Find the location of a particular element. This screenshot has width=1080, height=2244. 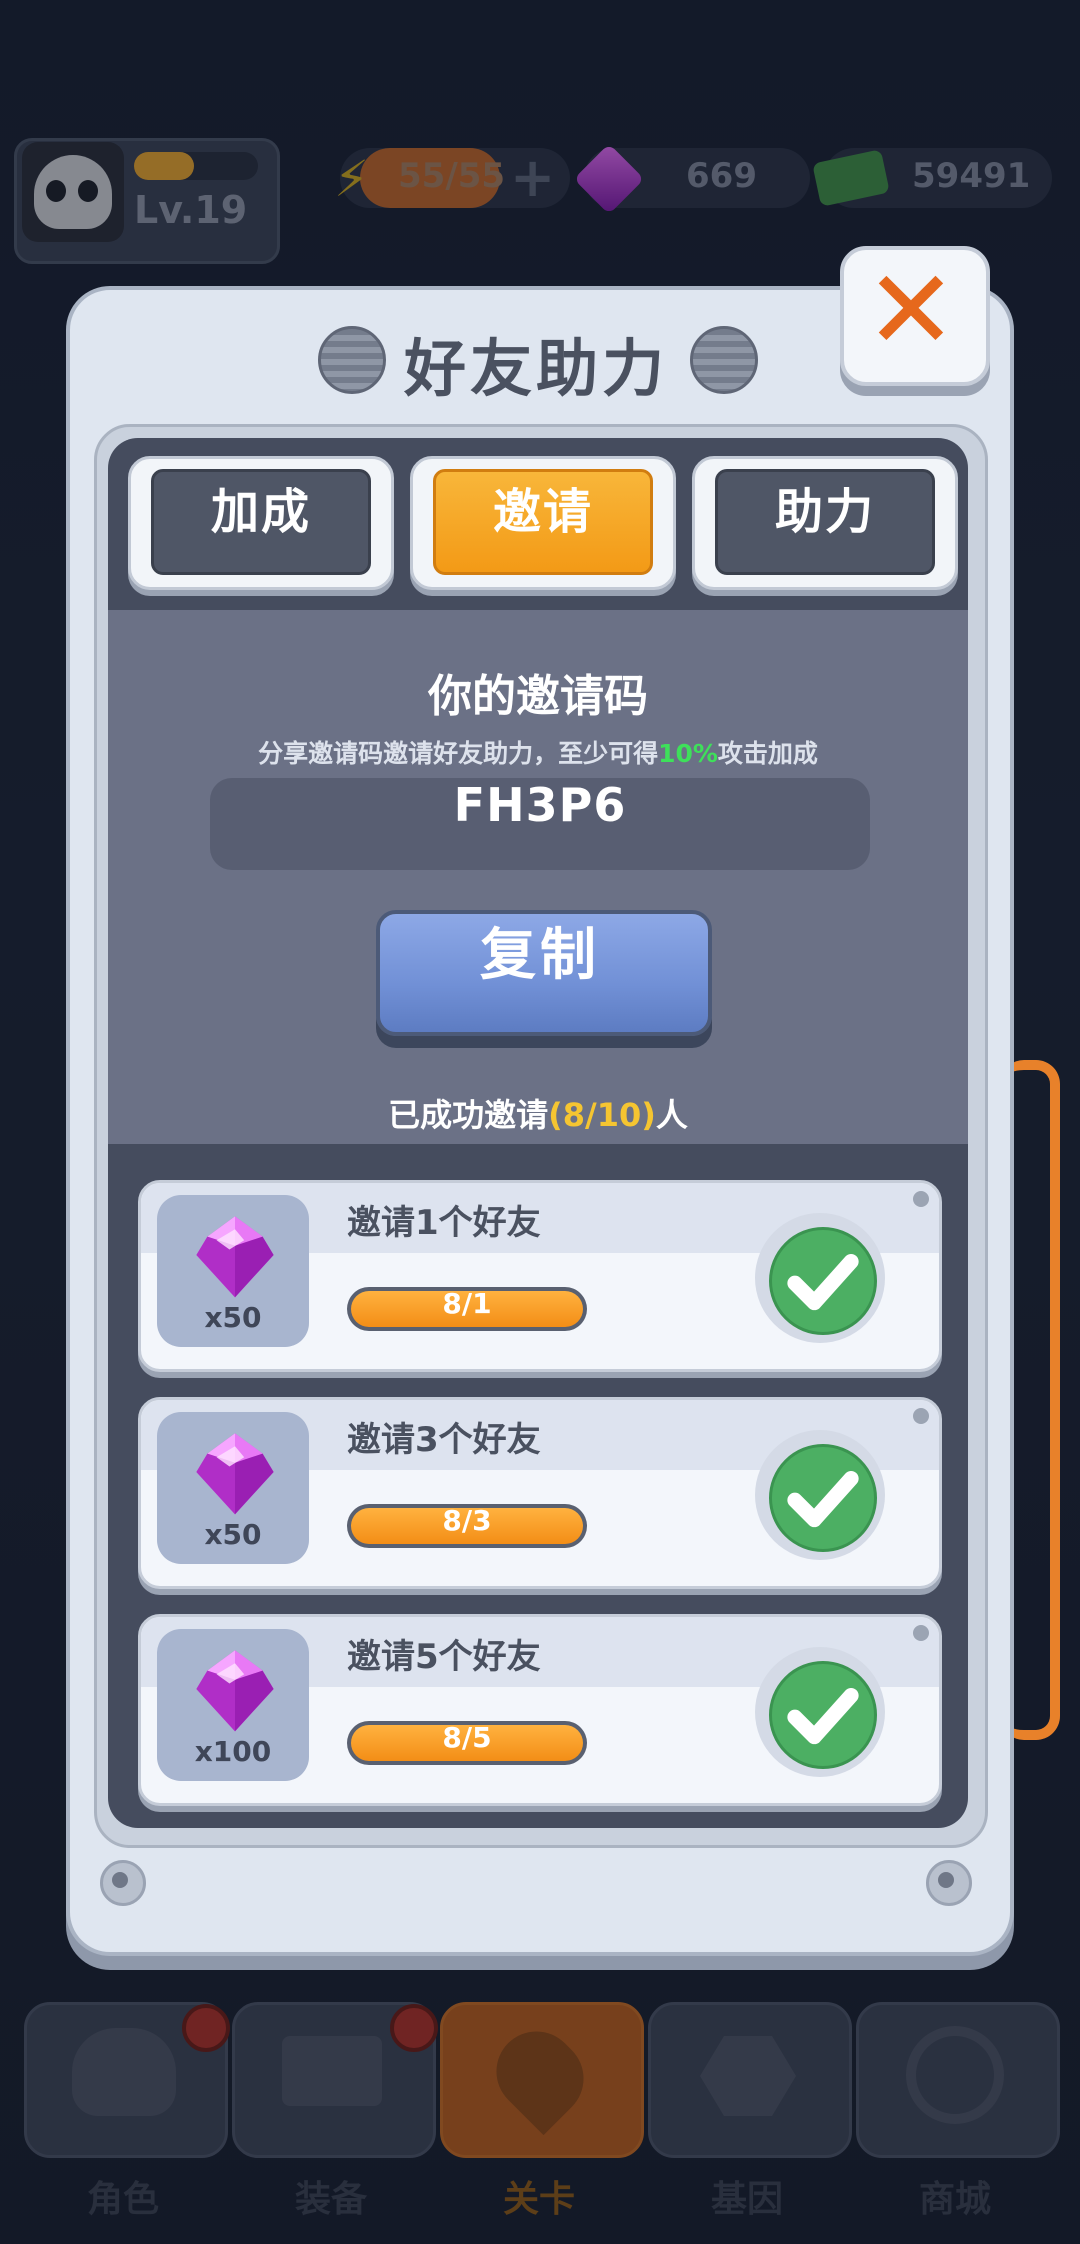

invite-description: 分享邀请码邀请好友助力，至少可得10%攻击加成 is located at coordinates (538, 752).